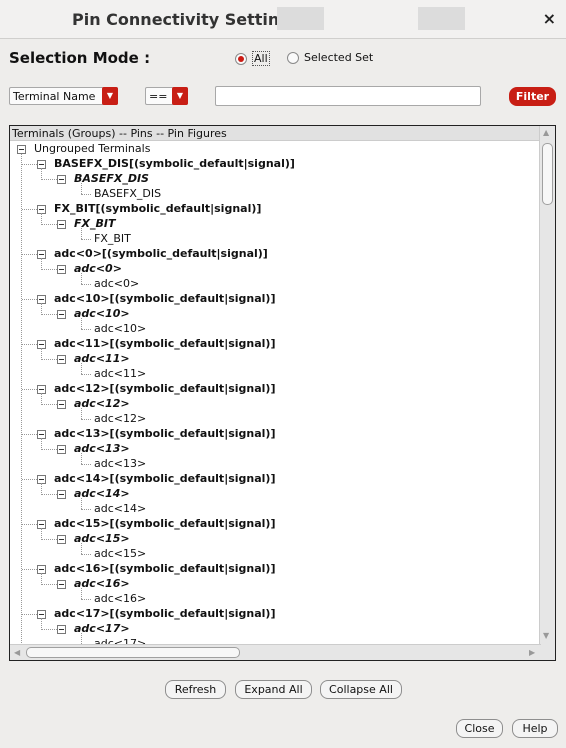  Describe the element at coordinates (120, 463) in the screenshot. I see `pin-figure-leaf: adc<13>` at that location.